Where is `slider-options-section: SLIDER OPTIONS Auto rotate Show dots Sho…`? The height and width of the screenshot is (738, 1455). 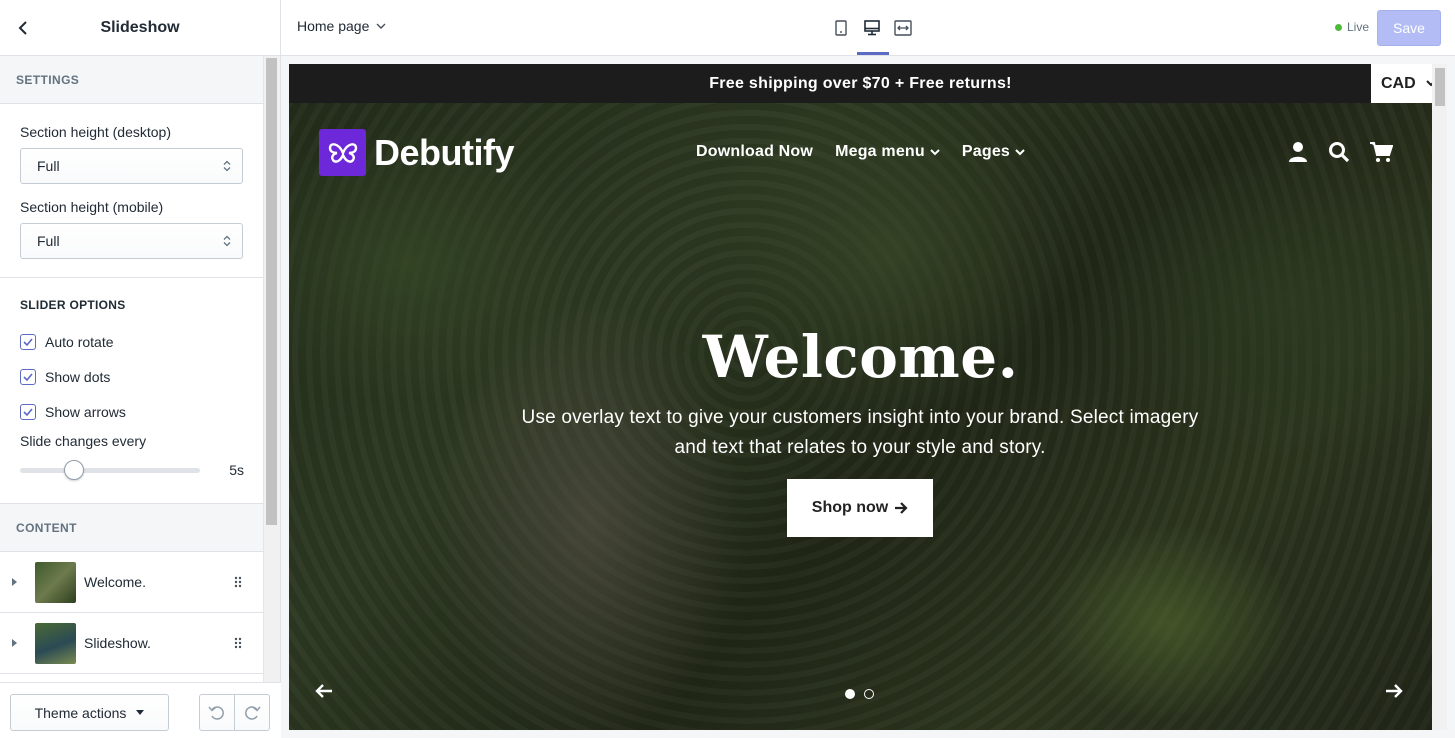
slider-options-section: SLIDER OPTIONS Auto rotate Show dots Sho… is located at coordinates (132, 391).